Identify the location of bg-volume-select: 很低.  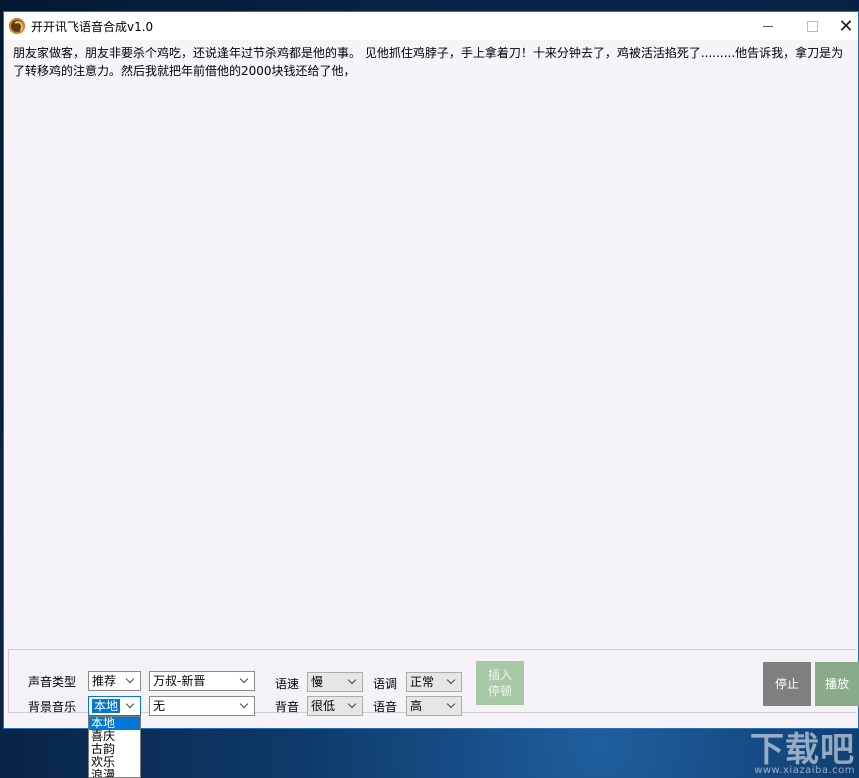
(335, 706).